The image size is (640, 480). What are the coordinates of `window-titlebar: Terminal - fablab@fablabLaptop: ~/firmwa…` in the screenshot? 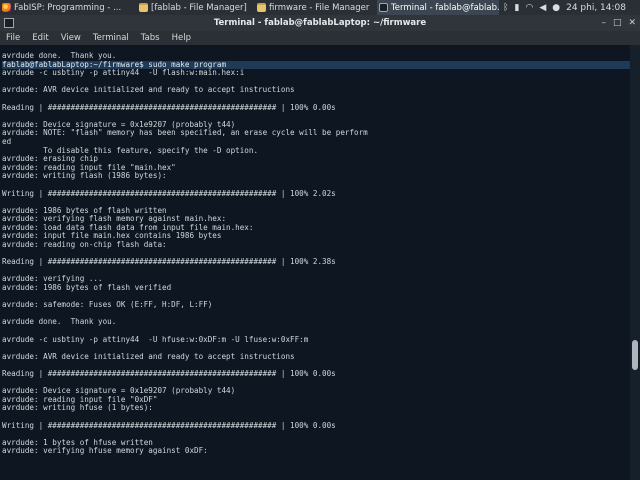 It's located at (320, 23).